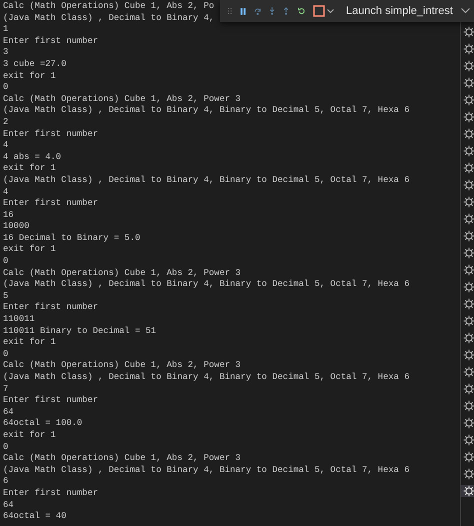 The height and width of the screenshot is (526, 474). Describe the element at coordinates (408, 11) in the screenshot. I see `launch-config-dropdown: Launch simple_intrest` at that location.